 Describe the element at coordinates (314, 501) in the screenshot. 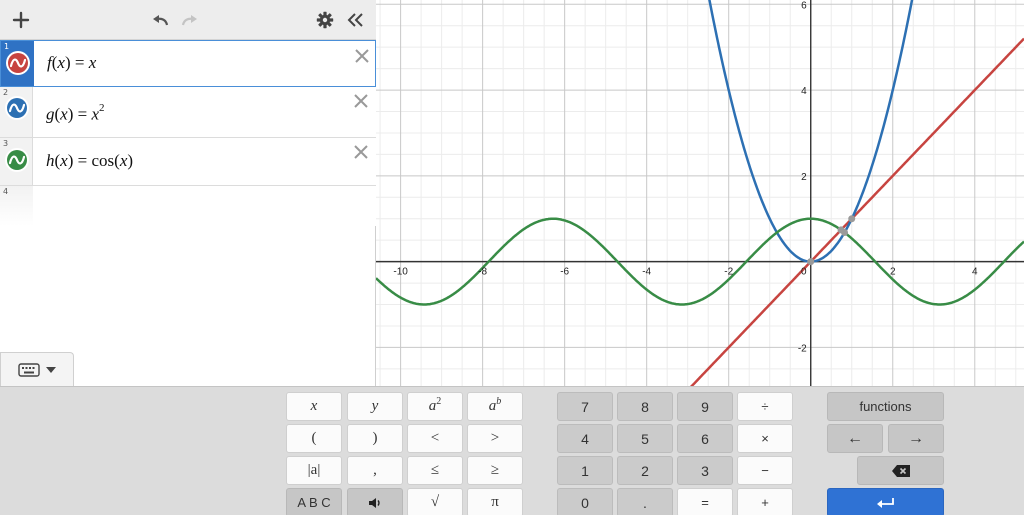

I see `key-abc: A B C` at that location.